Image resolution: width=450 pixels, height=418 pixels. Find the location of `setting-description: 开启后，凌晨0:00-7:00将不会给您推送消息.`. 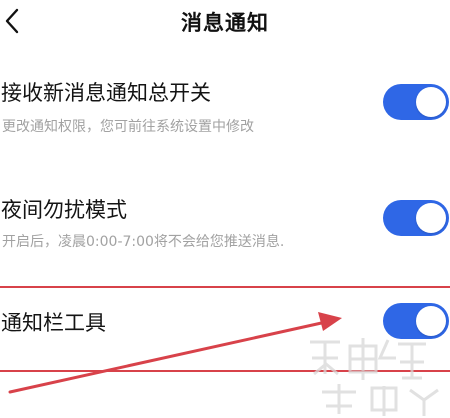

setting-description: 开启后，凌晨0:00-7:00将不会给您推送消息. is located at coordinates (143, 242).